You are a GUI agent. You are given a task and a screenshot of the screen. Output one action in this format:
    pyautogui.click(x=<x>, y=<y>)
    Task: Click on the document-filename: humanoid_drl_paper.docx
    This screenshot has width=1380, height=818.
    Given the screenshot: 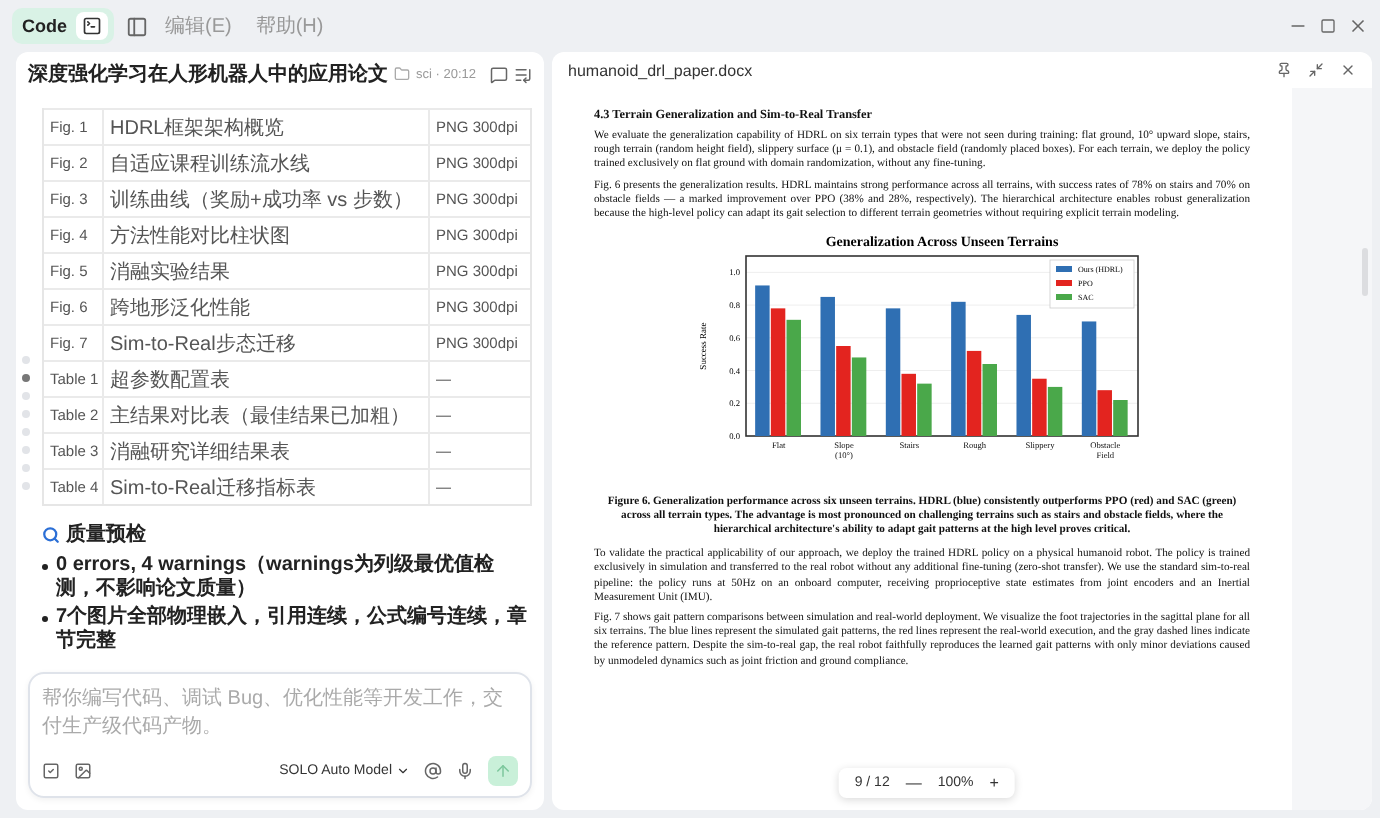 What is the action you would take?
    pyautogui.click(x=660, y=70)
    